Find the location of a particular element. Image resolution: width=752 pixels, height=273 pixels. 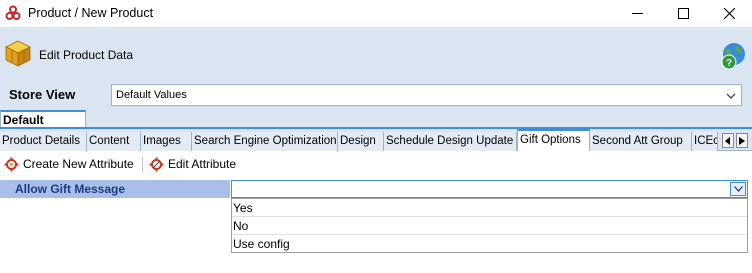

edit-attribute-label: Edit Attribute is located at coordinates (202, 164).